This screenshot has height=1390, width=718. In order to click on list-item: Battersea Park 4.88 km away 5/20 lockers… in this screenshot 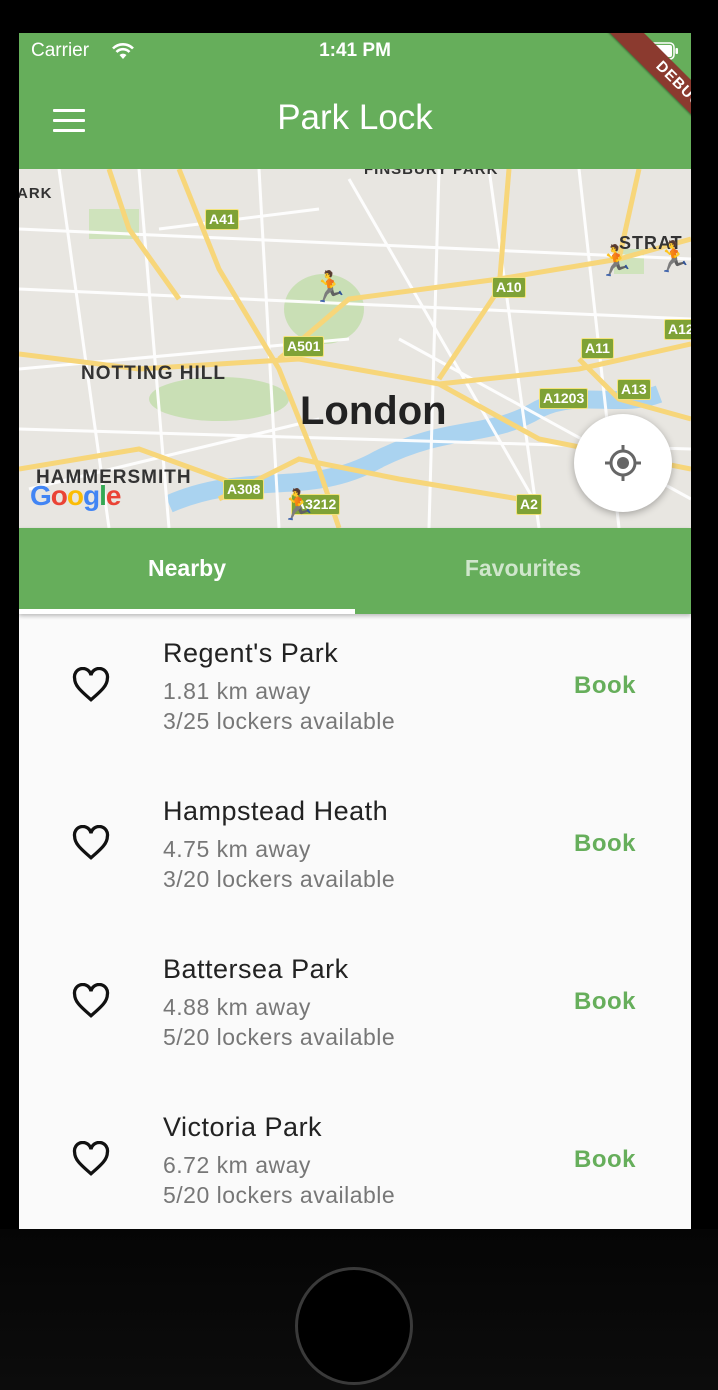, I will do `click(355, 1009)`.